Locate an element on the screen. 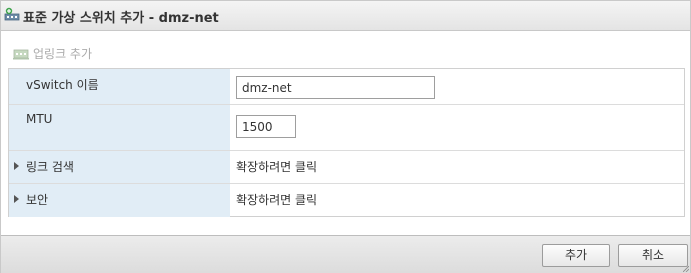  security-label-cell: 보안 is located at coordinates (119, 200).